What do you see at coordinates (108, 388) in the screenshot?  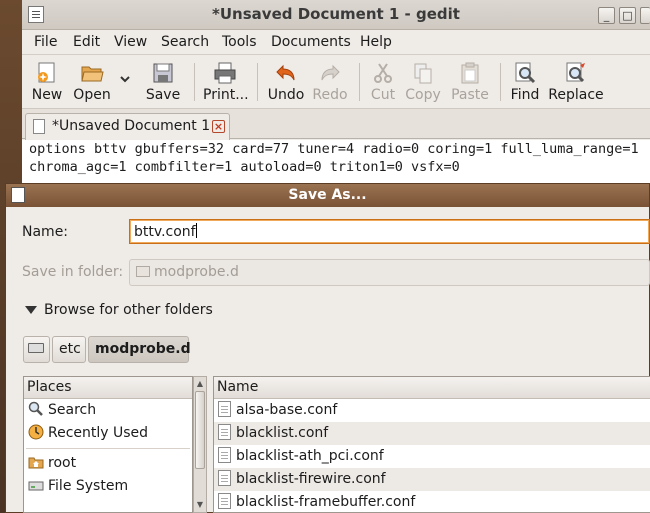 I see `places-header: Places` at bounding box center [108, 388].